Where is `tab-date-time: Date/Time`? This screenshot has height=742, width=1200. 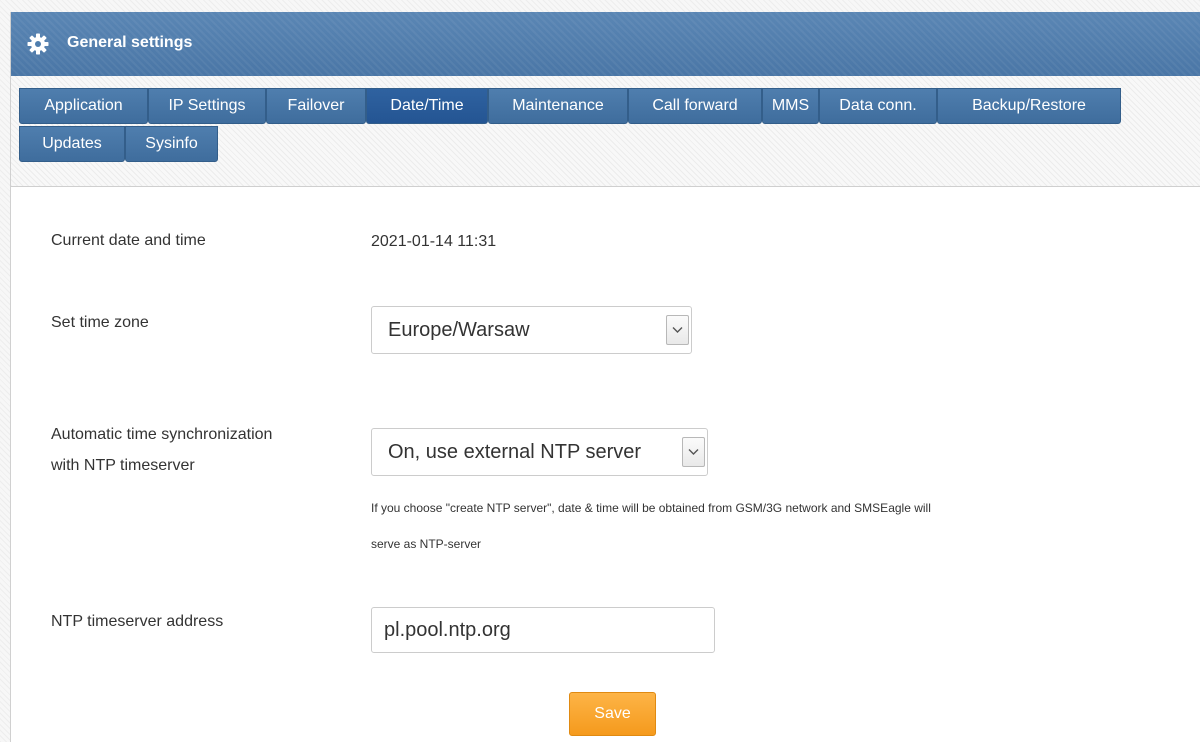 tab-date-time: Date/Time is located at coordinates (427, 106).